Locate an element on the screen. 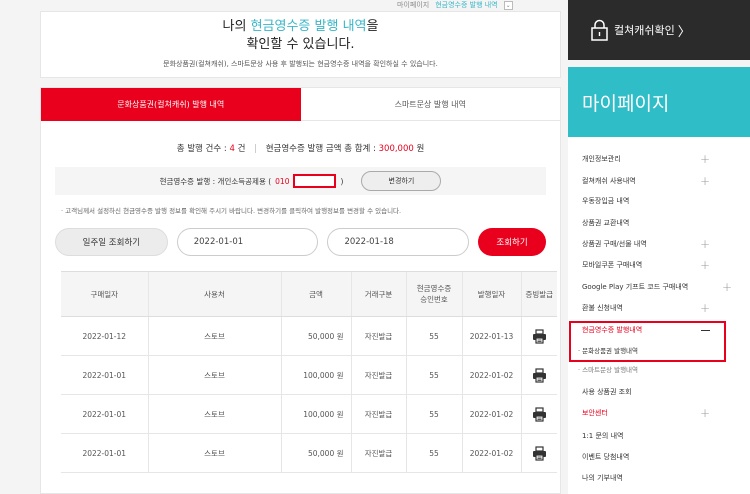 This screenshot has height=494, width=750. col-merchant: 사용처 is located at coordinates (214, 294).